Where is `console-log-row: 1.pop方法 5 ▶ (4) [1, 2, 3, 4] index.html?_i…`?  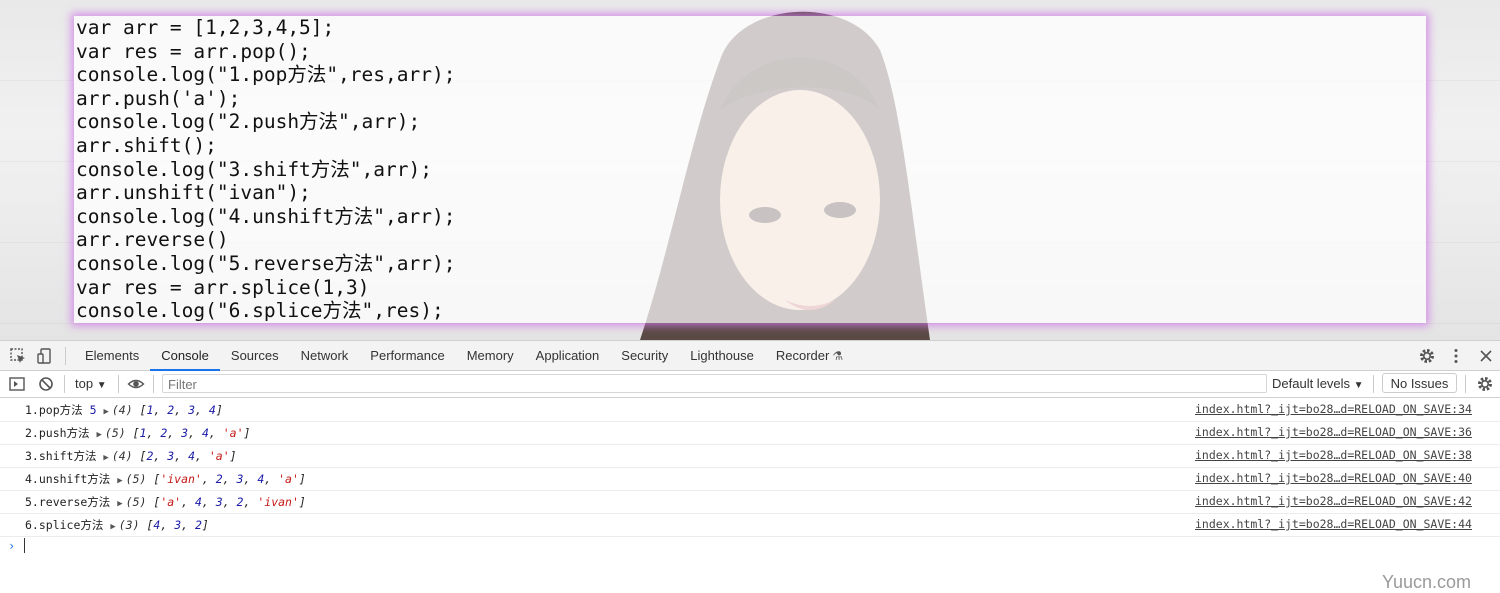
console-log-row: 1.pop方法 5 ▶ (4) [1, 2, 3, 4] index.html?_i… is located at coordinates (750, 410).